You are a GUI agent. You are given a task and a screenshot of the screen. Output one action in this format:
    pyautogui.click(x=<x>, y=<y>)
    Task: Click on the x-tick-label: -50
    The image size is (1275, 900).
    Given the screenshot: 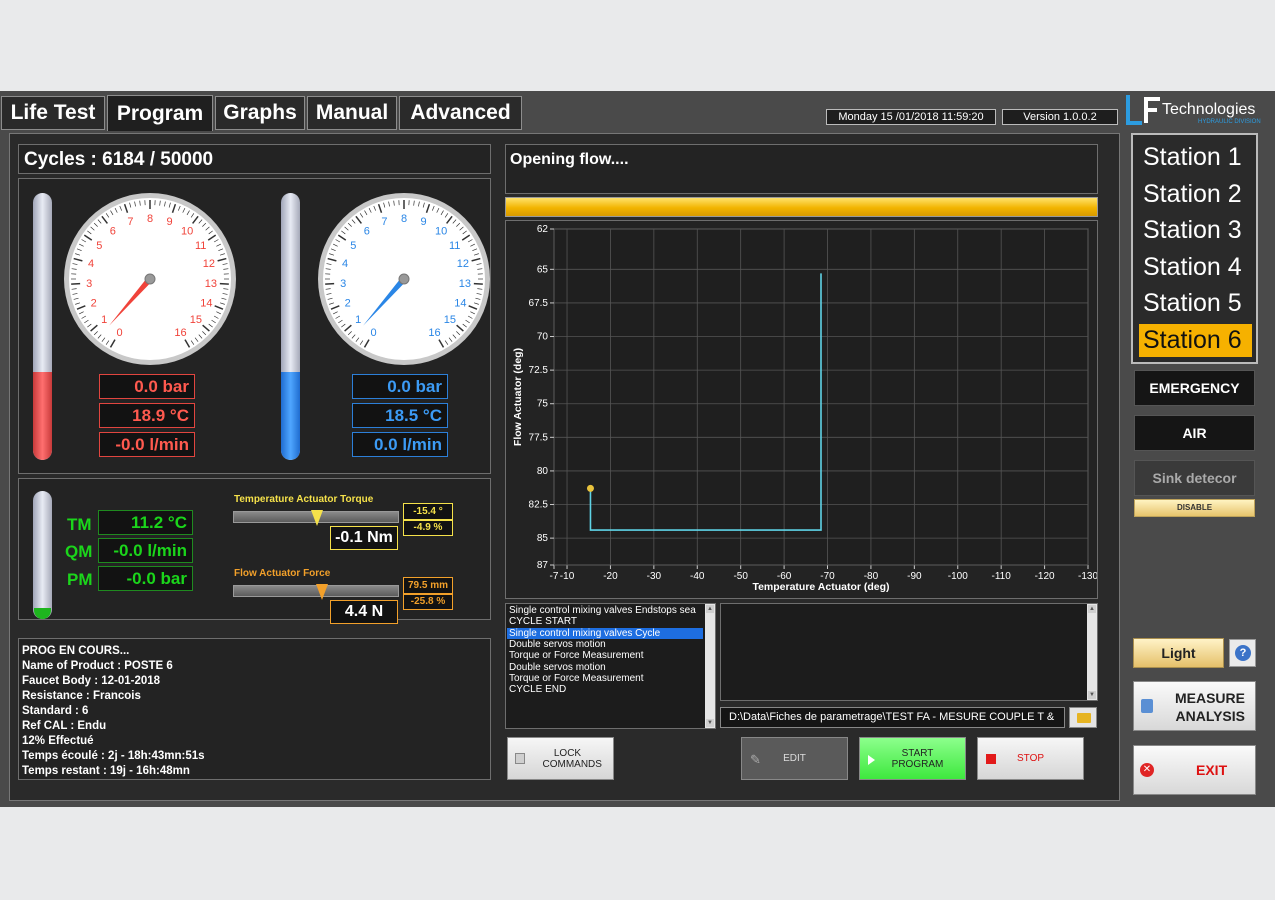 What is the action you would take?
    pyautogui.click(x=740, y=576)
    